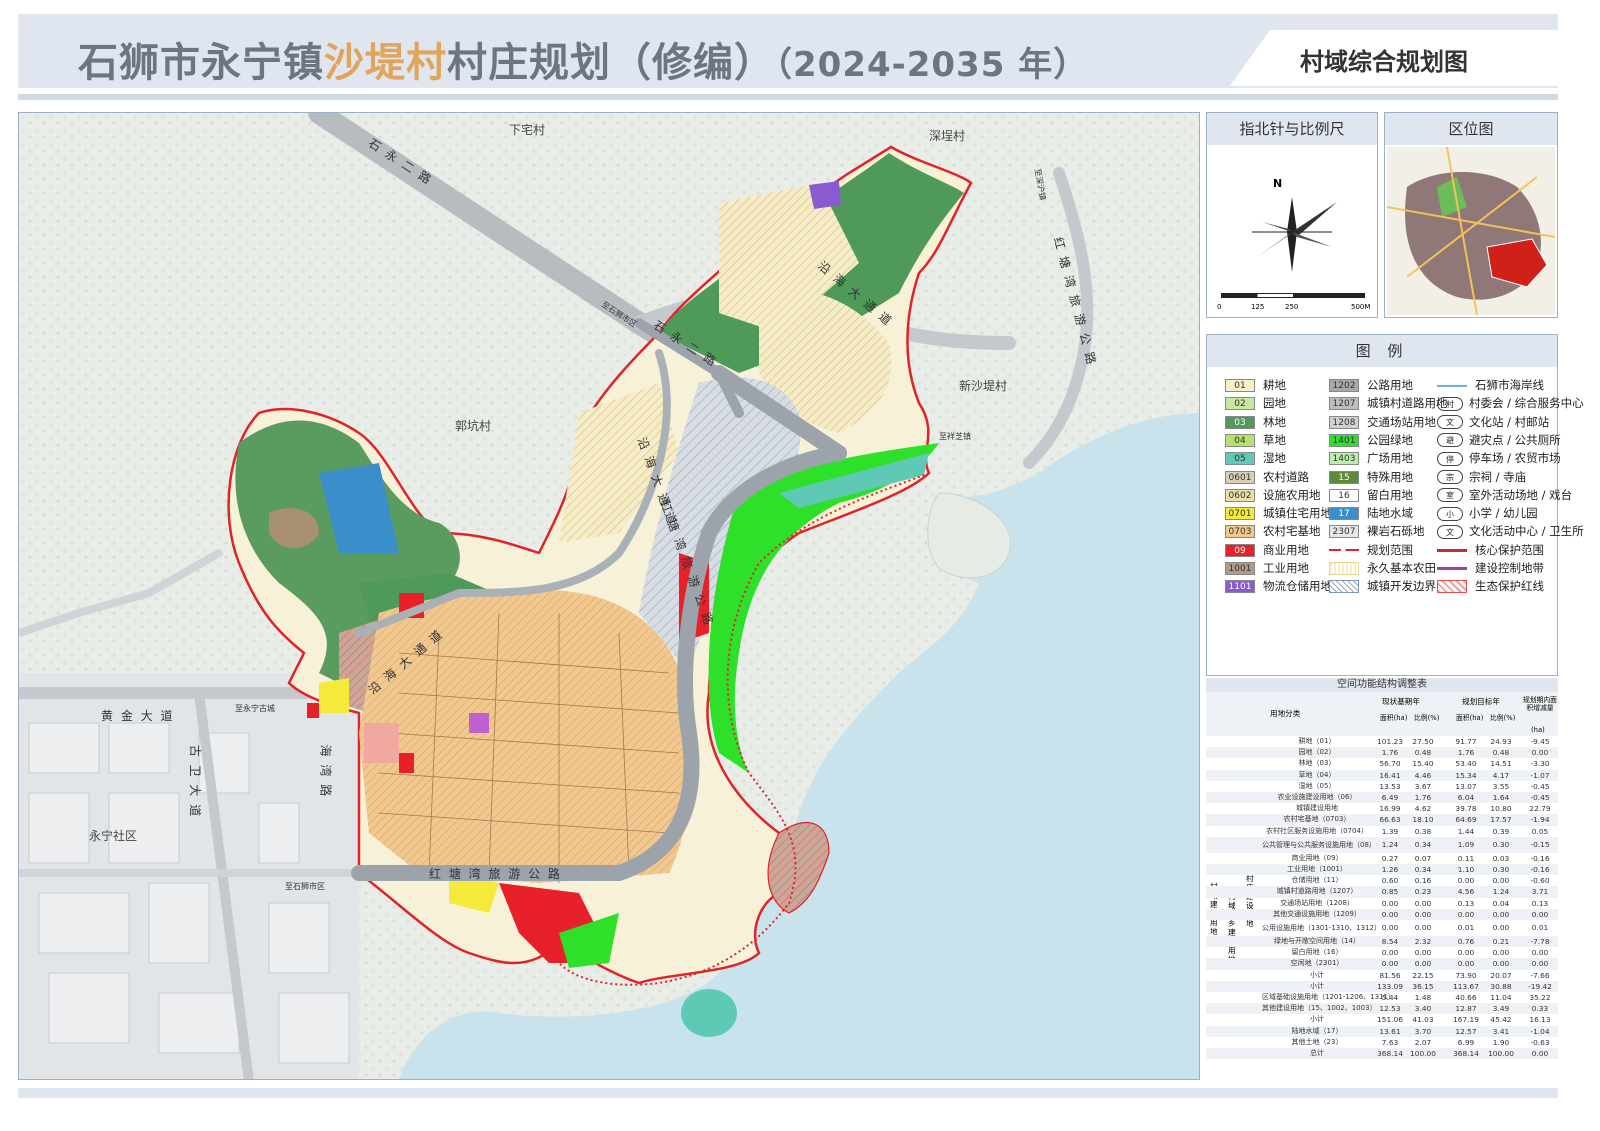  I want to click on legend-label: 湿地, so click(1274, 458).